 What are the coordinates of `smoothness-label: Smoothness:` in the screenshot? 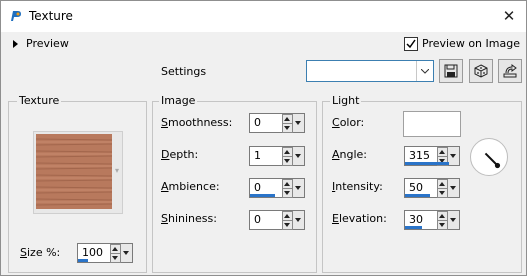 It's located at (197, 122).